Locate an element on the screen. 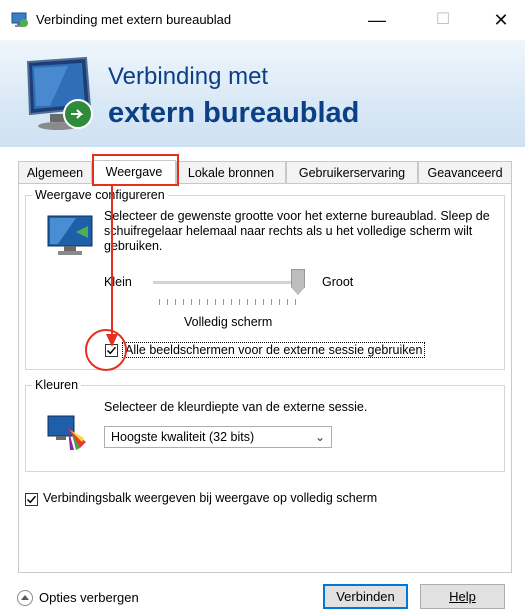 The height and width of the screenshot is (611, 525). remote-desktop-app-icon is located at coordinates (19, 19).